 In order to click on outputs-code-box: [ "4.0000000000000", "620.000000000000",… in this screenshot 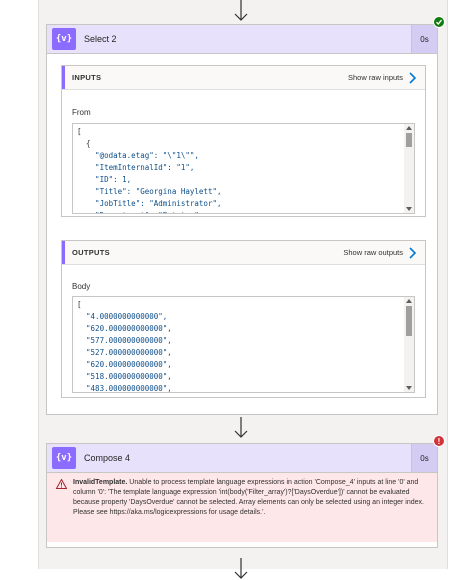, I will do `click(243, 344)`.